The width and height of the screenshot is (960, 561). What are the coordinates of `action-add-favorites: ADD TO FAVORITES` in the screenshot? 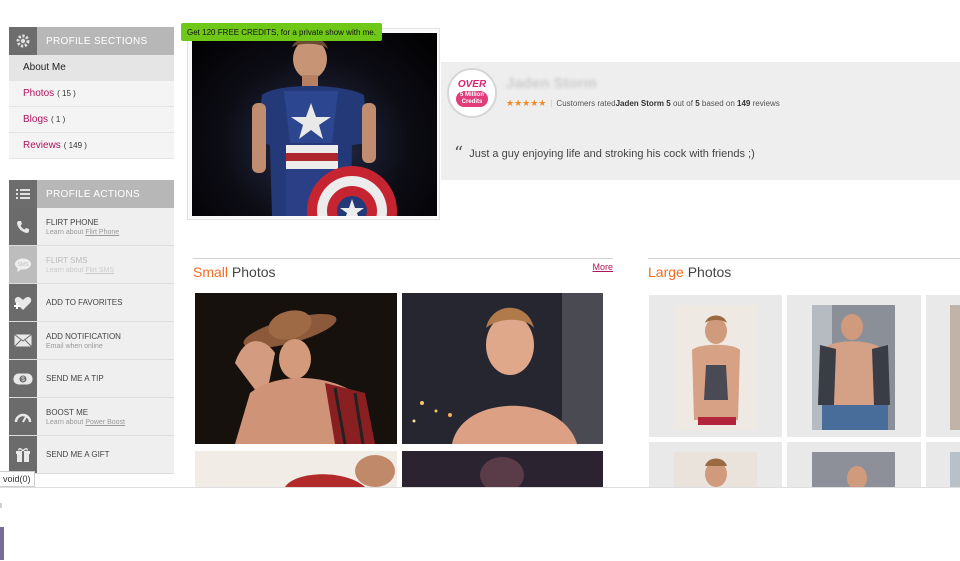 It's located at (91, 303).